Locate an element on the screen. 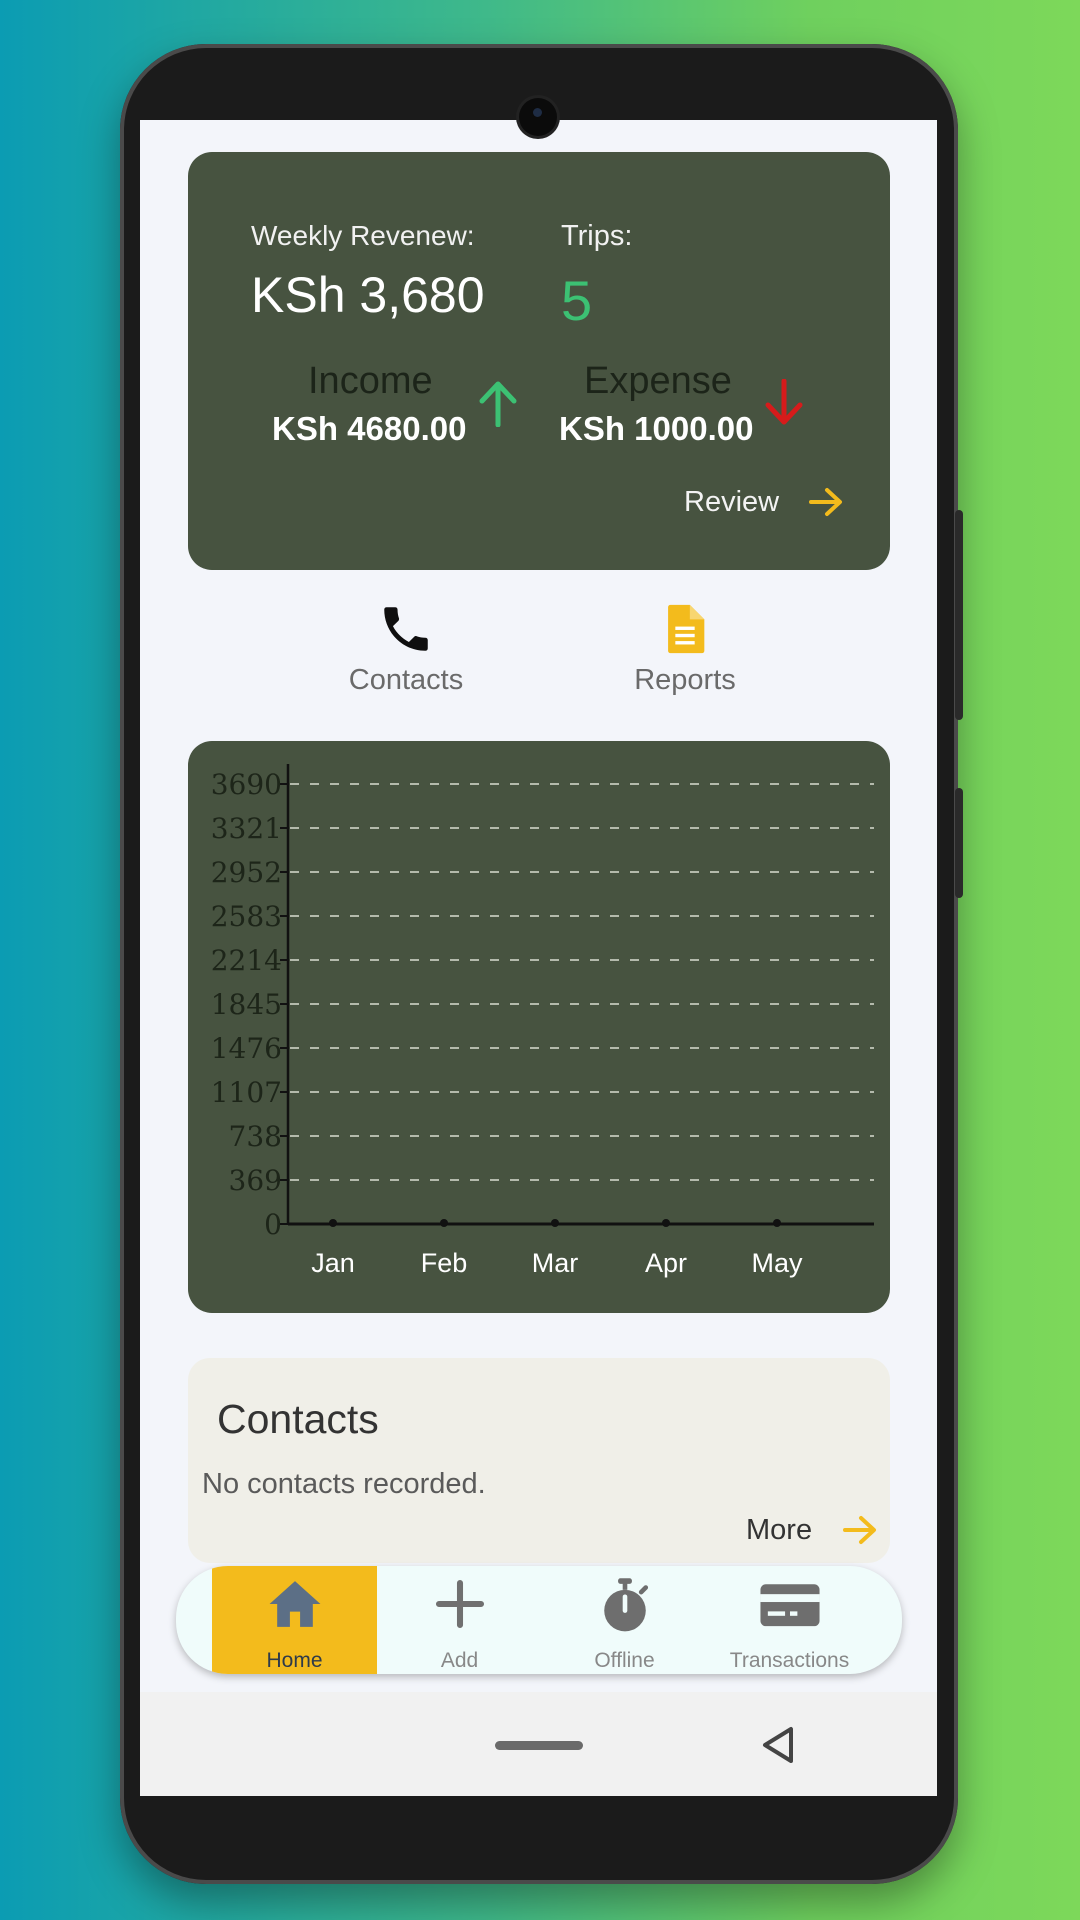 Image resolution: width=1080 pixels, height=1920 pixels. contacts-title: Contacts is located at coordinates (298, 1419).